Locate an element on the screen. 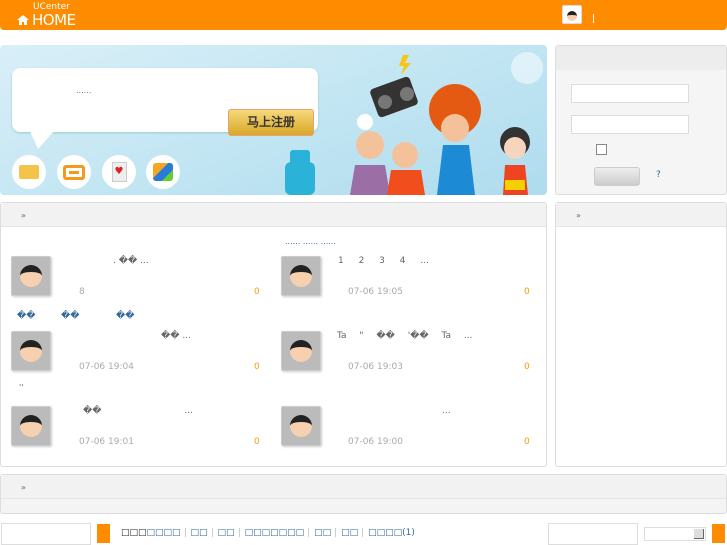 This screenshot has height=545, width=727. login-panel-header is located at coordinates (641, 58).